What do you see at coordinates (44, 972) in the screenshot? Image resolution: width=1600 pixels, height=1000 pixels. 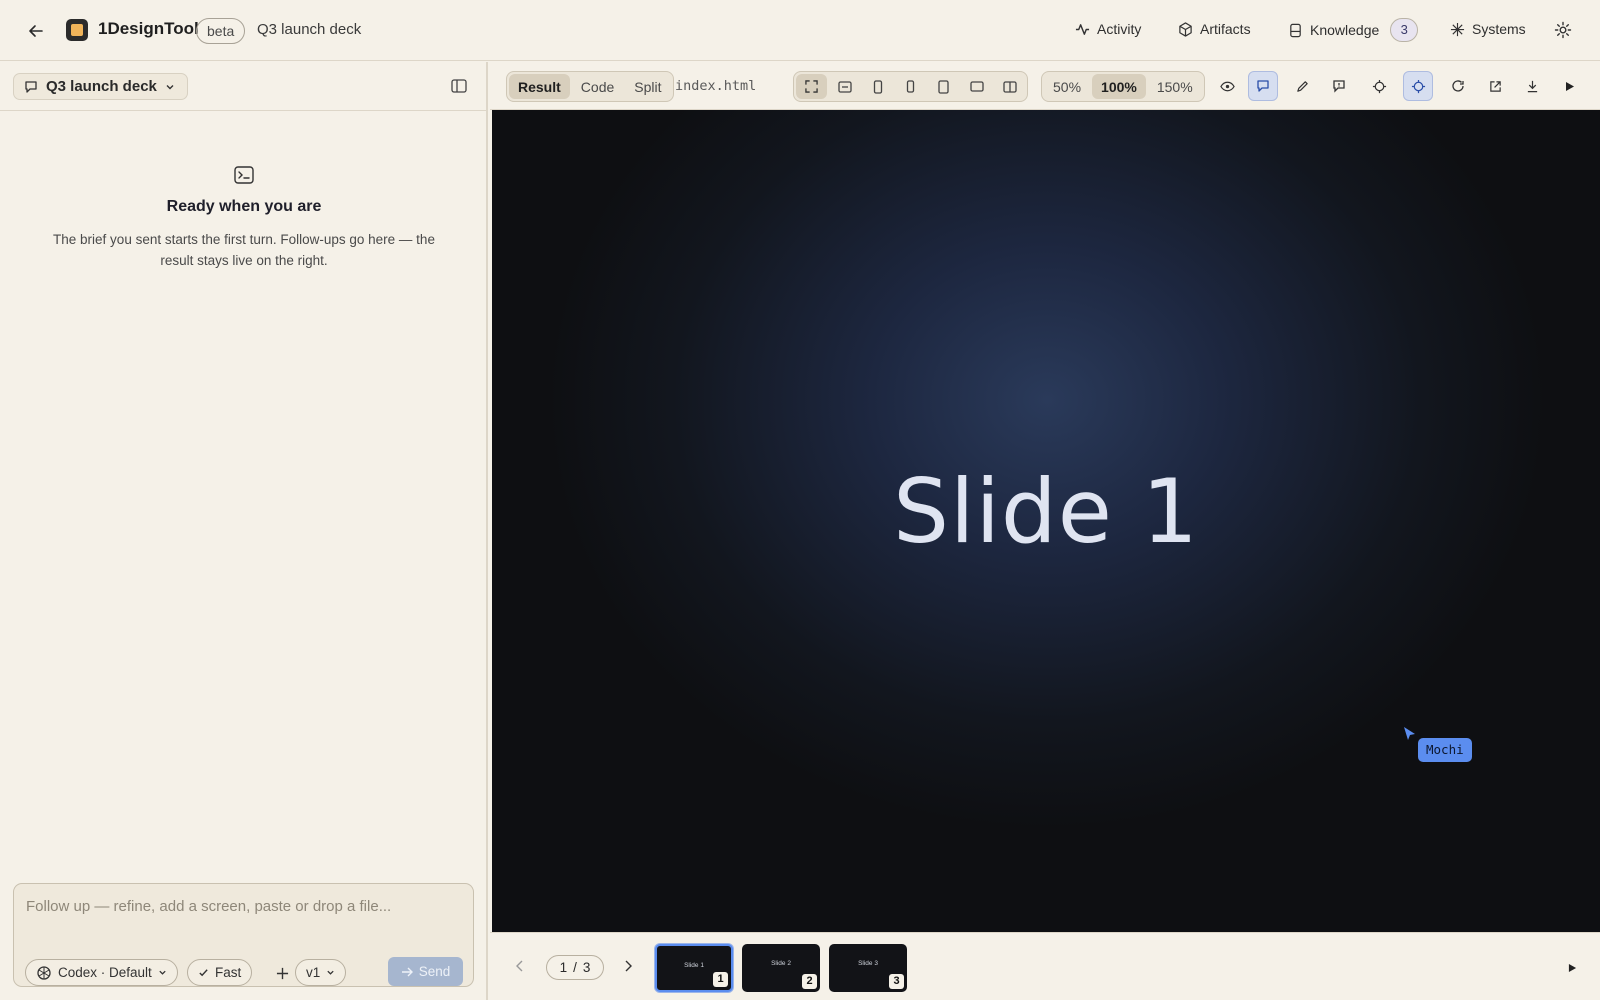 I see `openai-logo-icon` at bounding box center [44, 972].